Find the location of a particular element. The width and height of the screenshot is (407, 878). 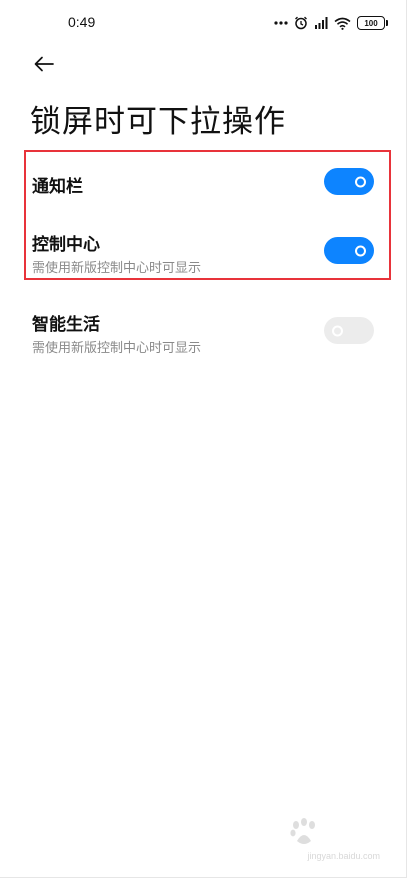

back-arrow-icon is located at coordinates (44, 64).